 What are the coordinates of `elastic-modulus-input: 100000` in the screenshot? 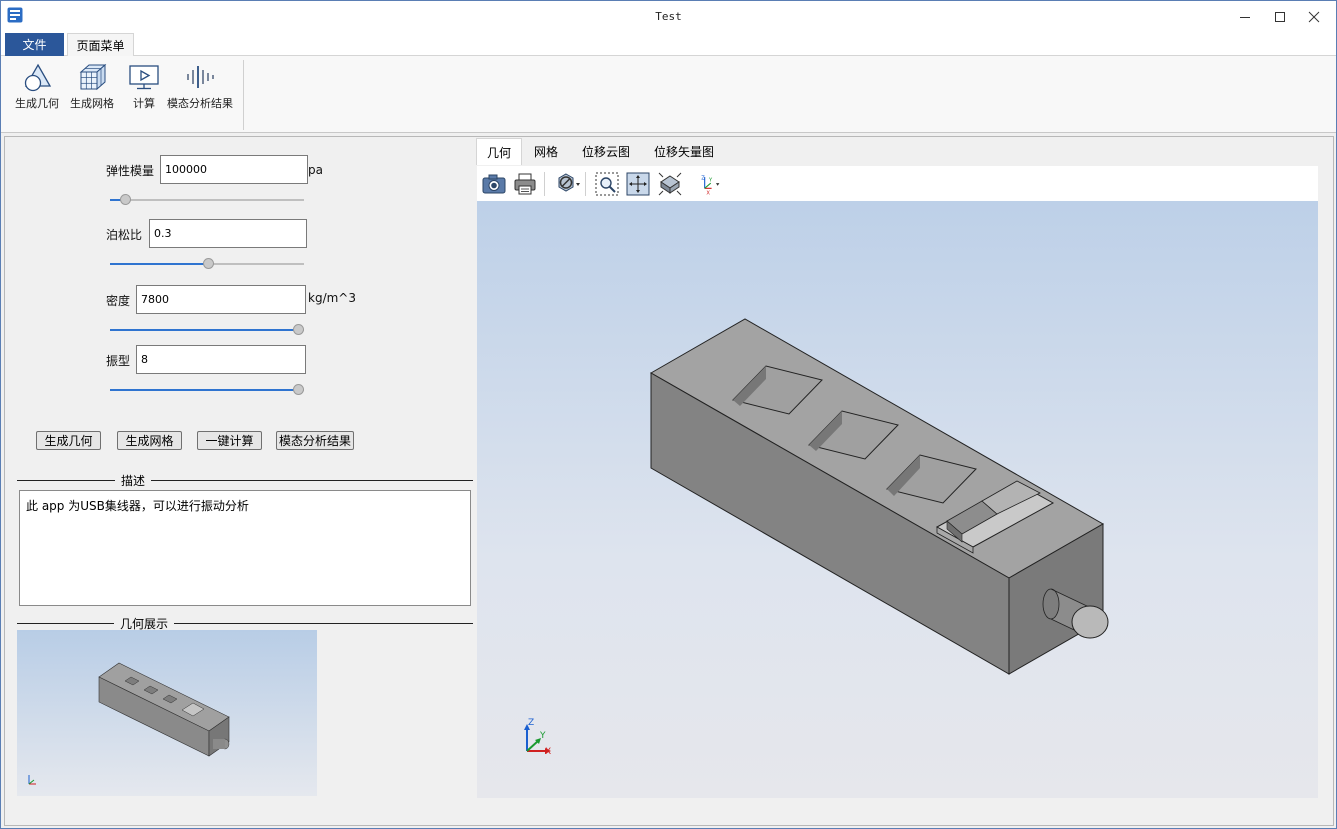 It's located at (234, 169).